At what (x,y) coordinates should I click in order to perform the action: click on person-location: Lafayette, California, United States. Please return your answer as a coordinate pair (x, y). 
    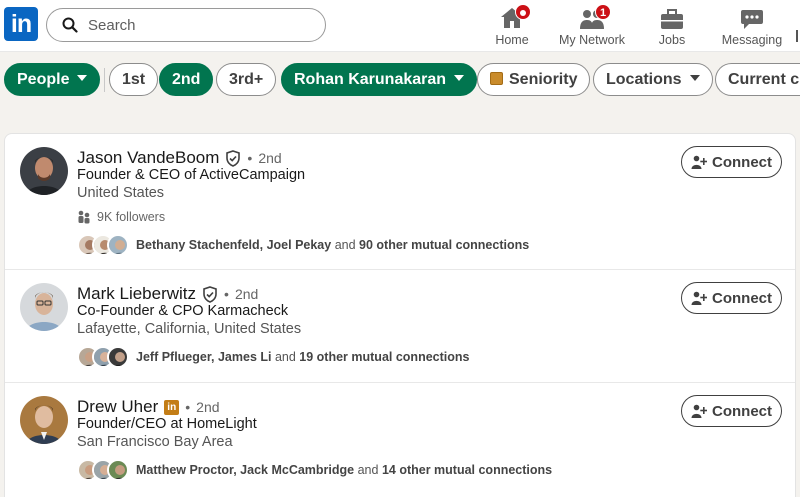
    Looking at the image, I should click on (189, 329).